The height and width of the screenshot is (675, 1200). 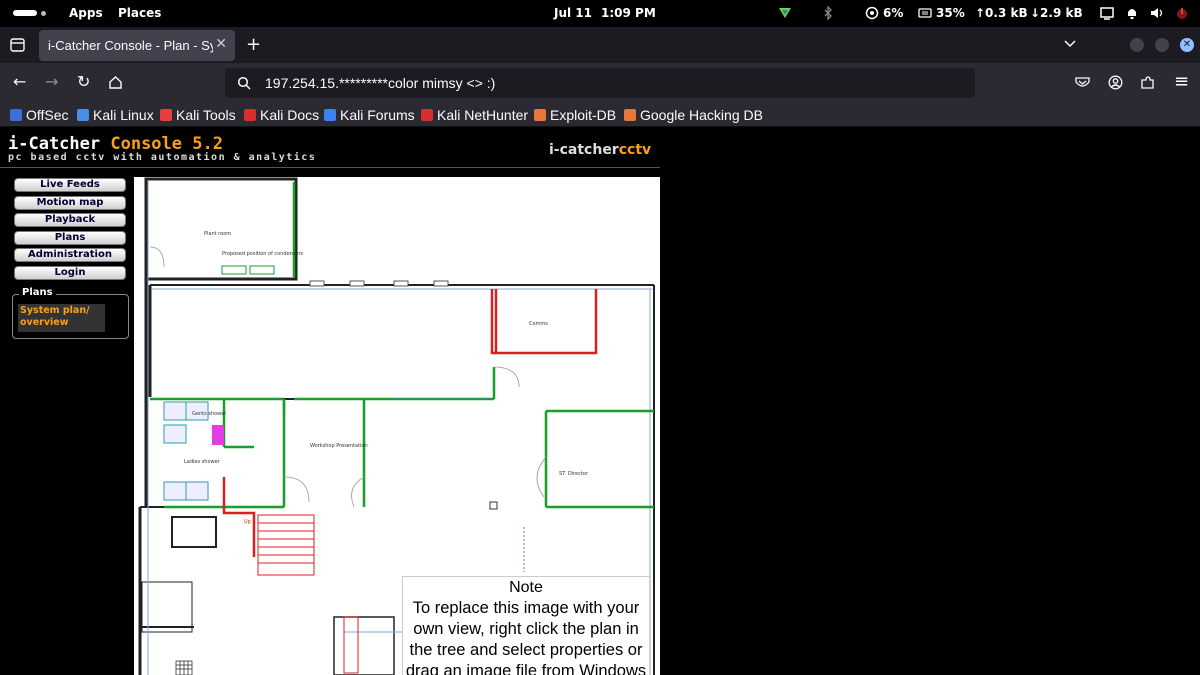 I want to click on volume-icon, so click(x=1157, y=13).